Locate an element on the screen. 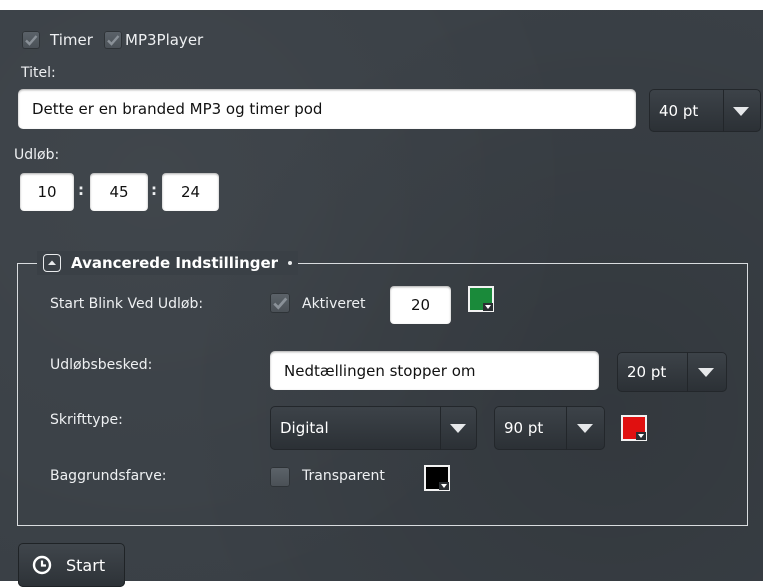 This screenshot has width=763, height=587. message-label: Udløbsbesked: is located at coordinates (101, 365).